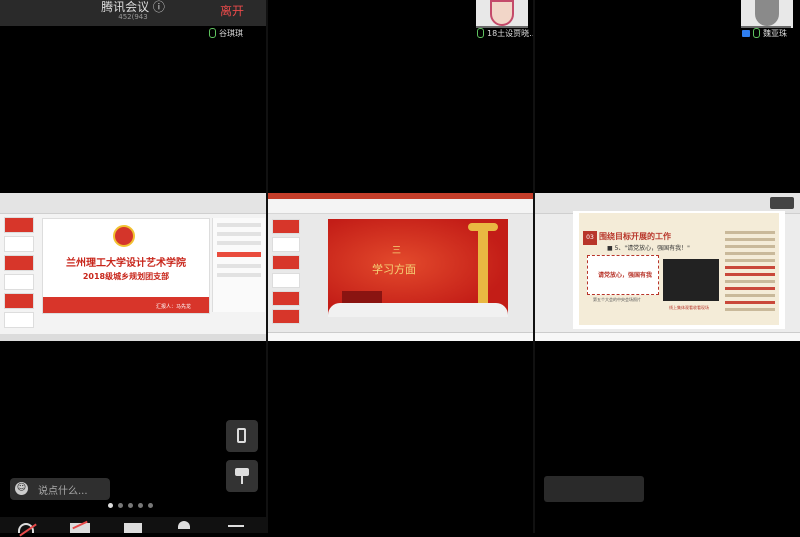 This screenshot has height=537, width=800. I want to click on more-icon, so click(236, 526).